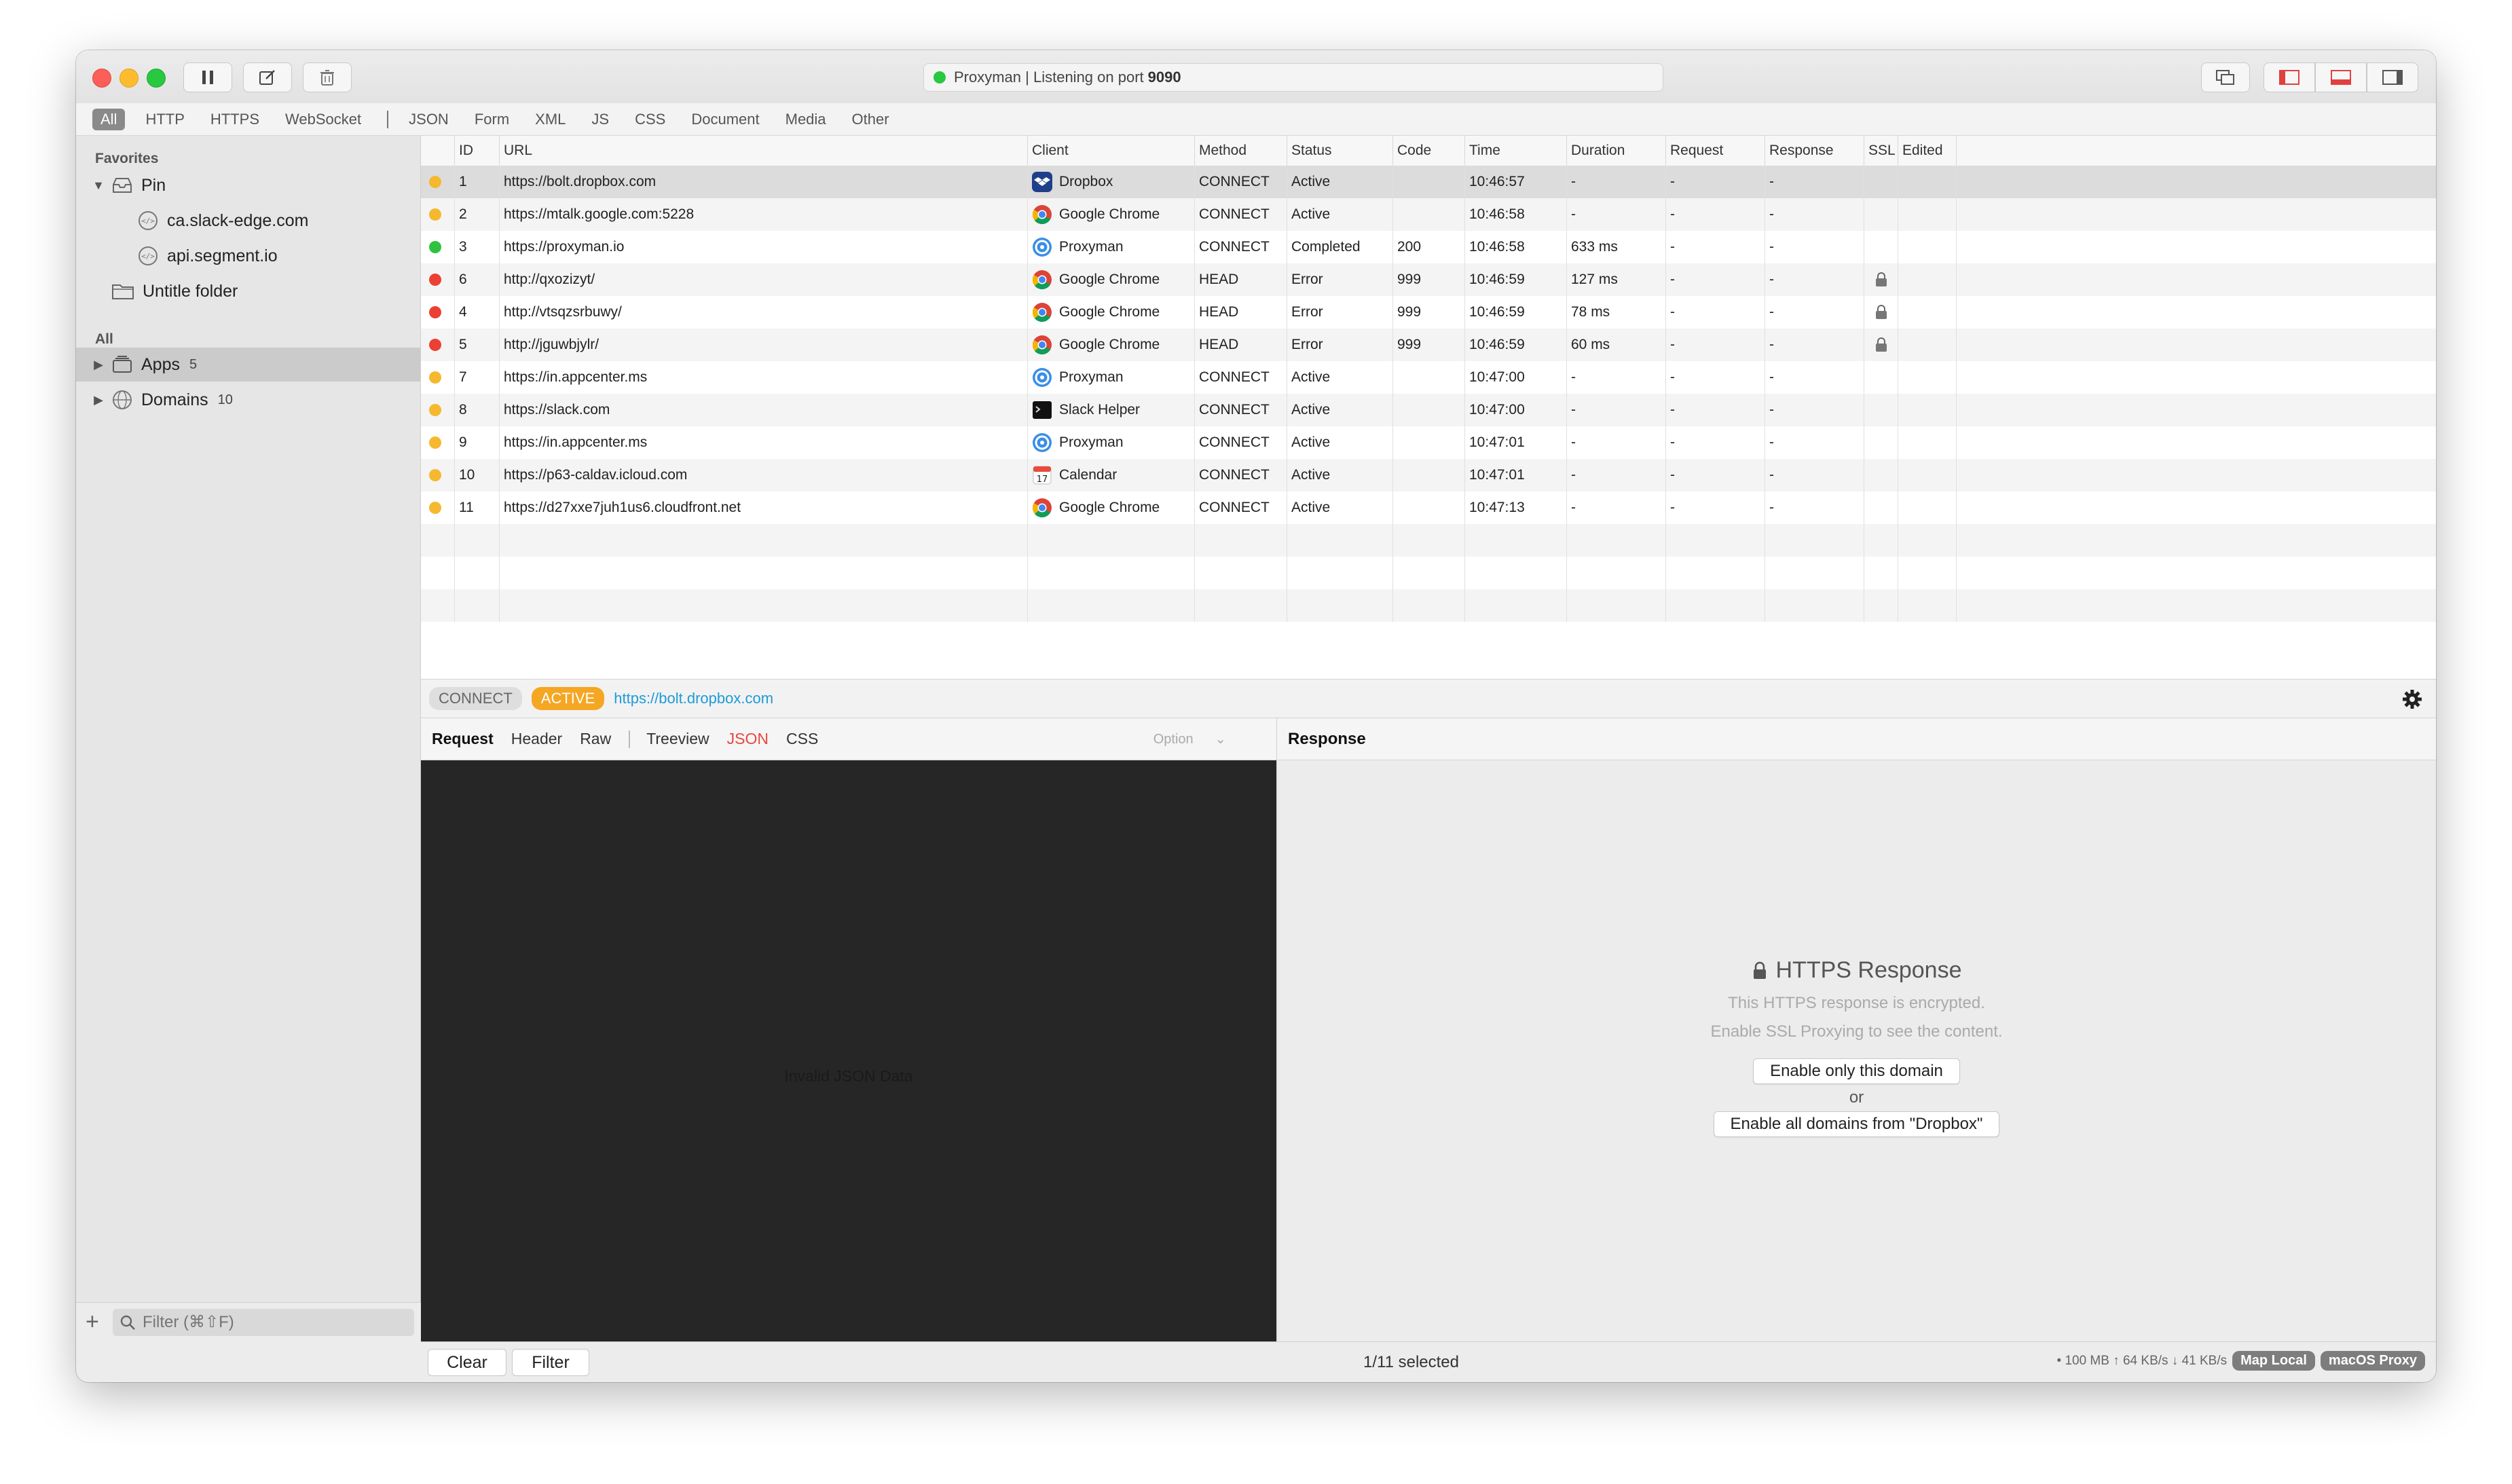  I want to click on tab-treeview: Treeview, so click(677, 739).